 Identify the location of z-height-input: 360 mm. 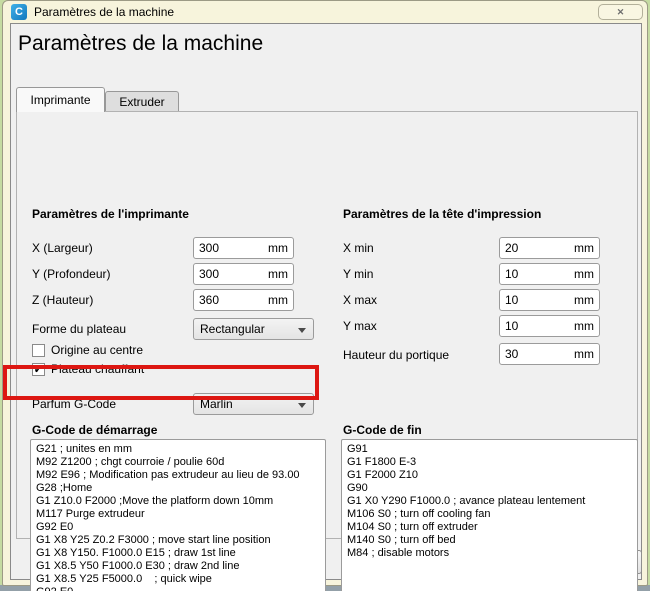
(243, 300).